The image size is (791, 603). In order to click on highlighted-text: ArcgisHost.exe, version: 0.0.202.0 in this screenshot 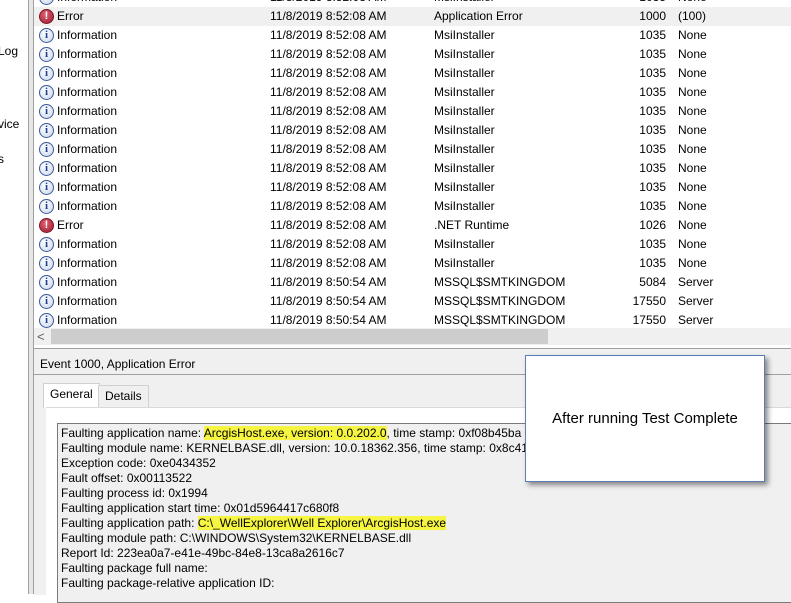, I will do `click(295, 433)`.